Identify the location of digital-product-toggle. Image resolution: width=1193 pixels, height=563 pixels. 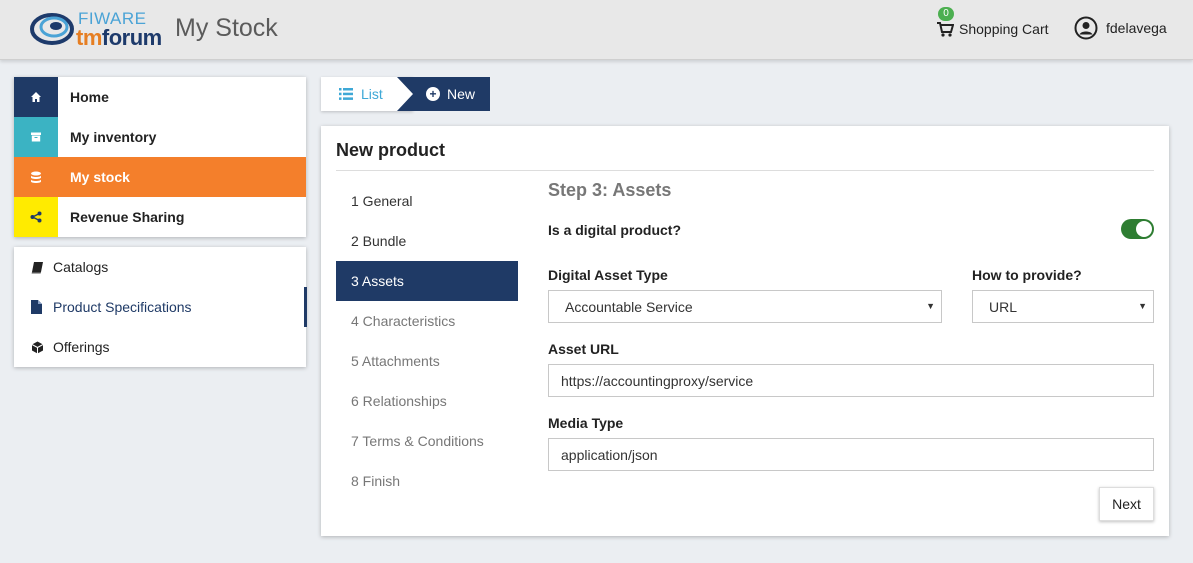
(1137, 229).